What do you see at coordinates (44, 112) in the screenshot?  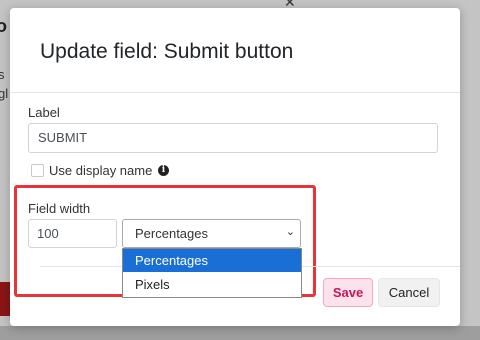 I see `label-field-caption: Label` at bounding box center [44, 112].